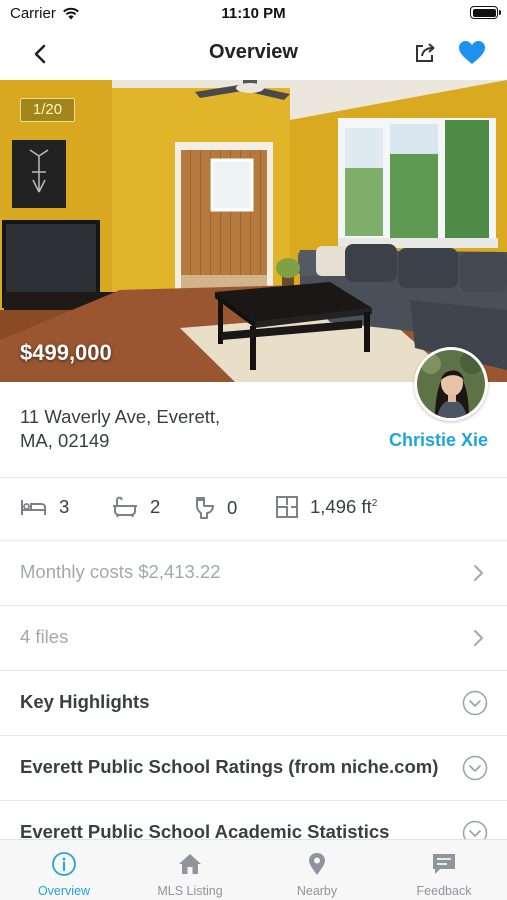 The height and width of the screenshot is (900, 507). Describe the element at coordinates (232, 507) in the screenshot. I see `stat-half-baths-value: 0` at that location.